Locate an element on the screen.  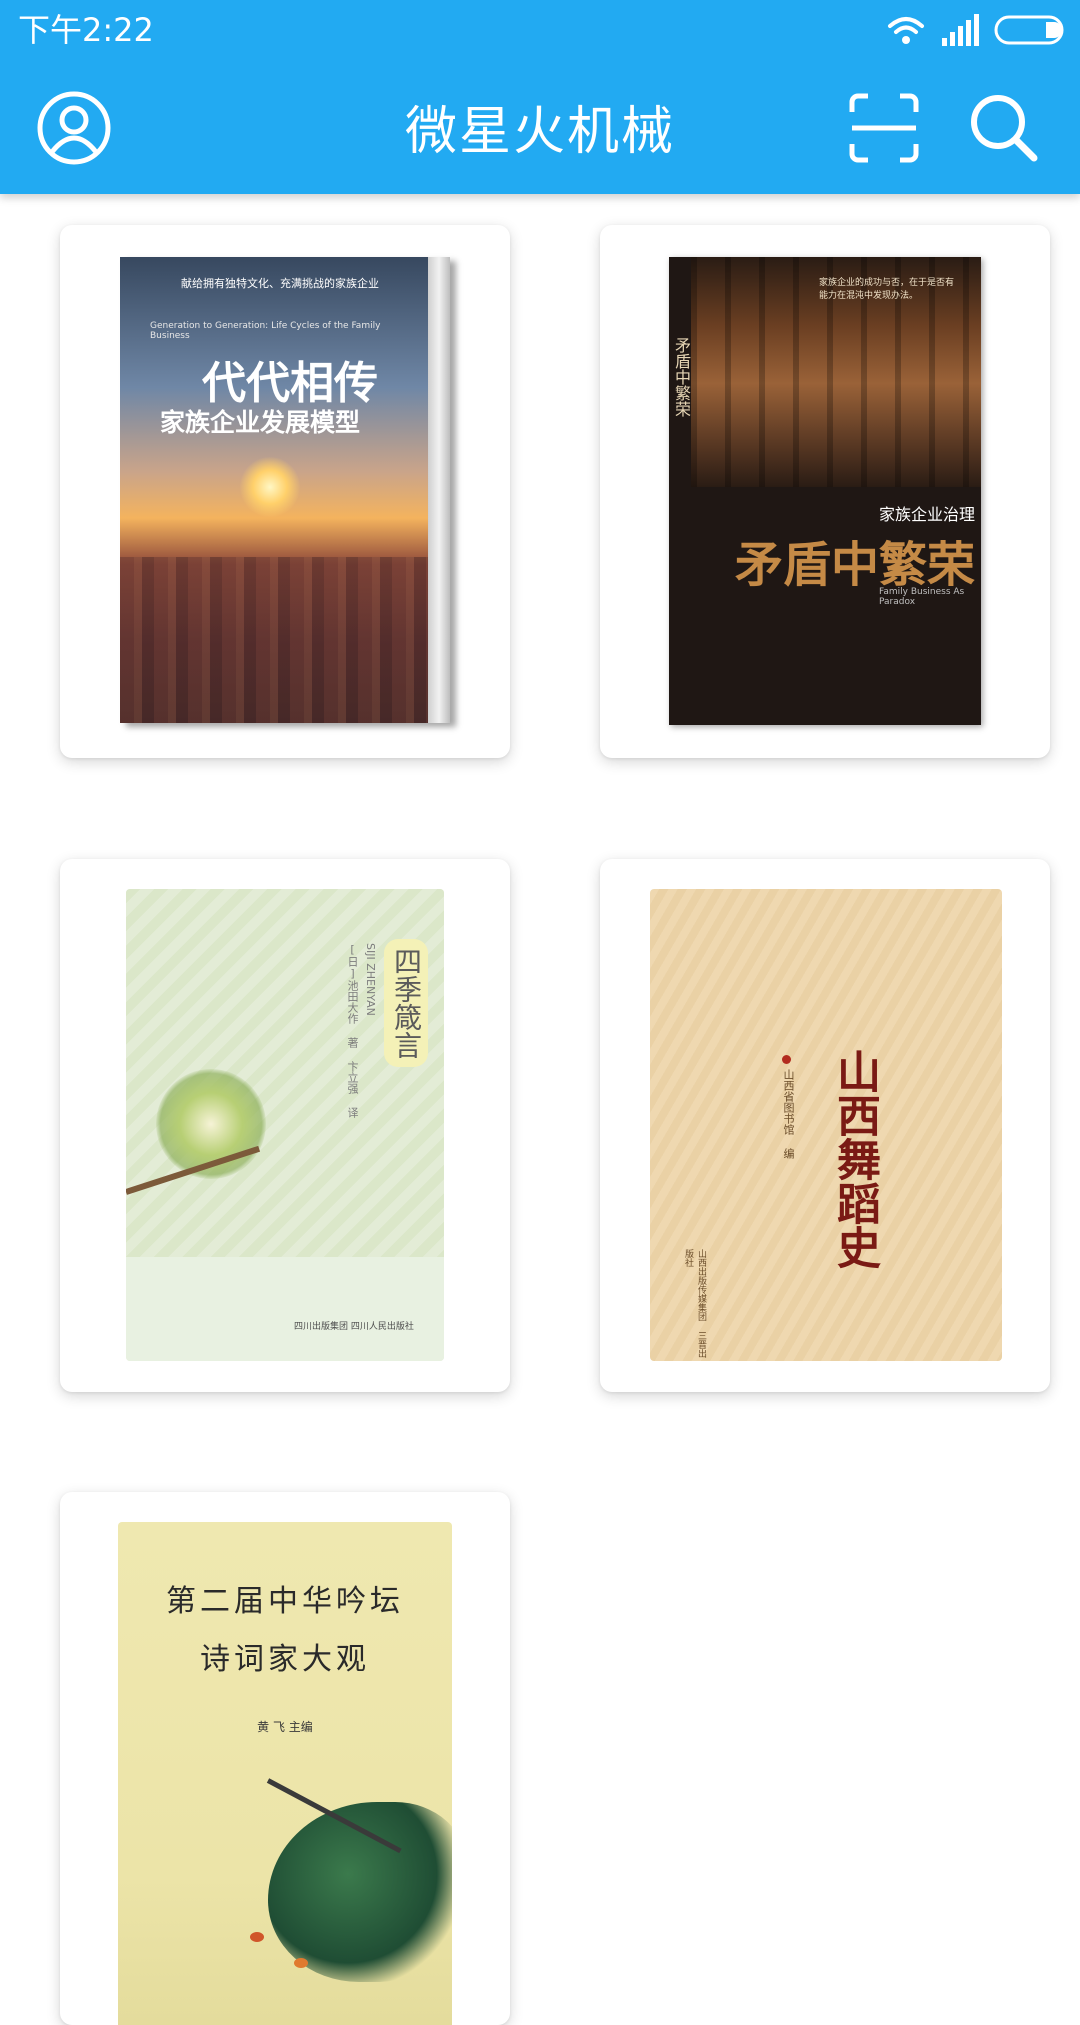
book-tagline: 家族企业的成功与否，在于是否有能力在混沌中发现办法。 is located at coordinates (887, 289).